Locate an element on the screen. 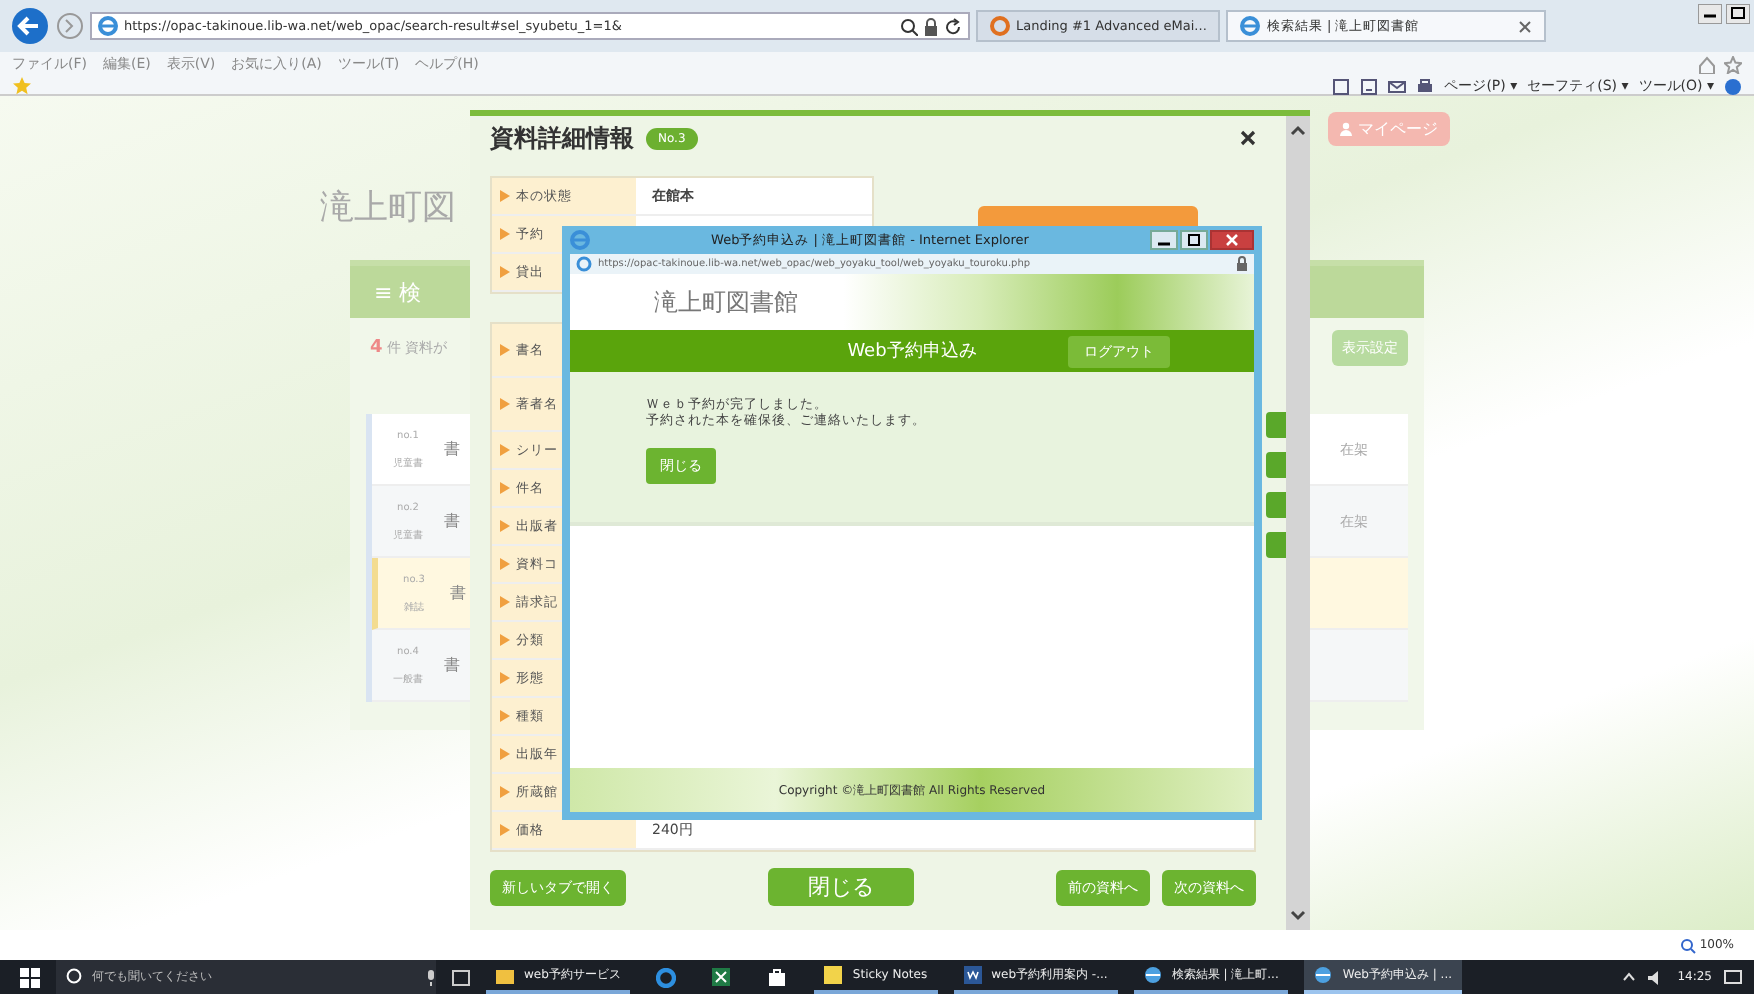 This screenshot has height=994, width=1754. library-name: 滝上町図書館 is located at coordinates (726, 302).